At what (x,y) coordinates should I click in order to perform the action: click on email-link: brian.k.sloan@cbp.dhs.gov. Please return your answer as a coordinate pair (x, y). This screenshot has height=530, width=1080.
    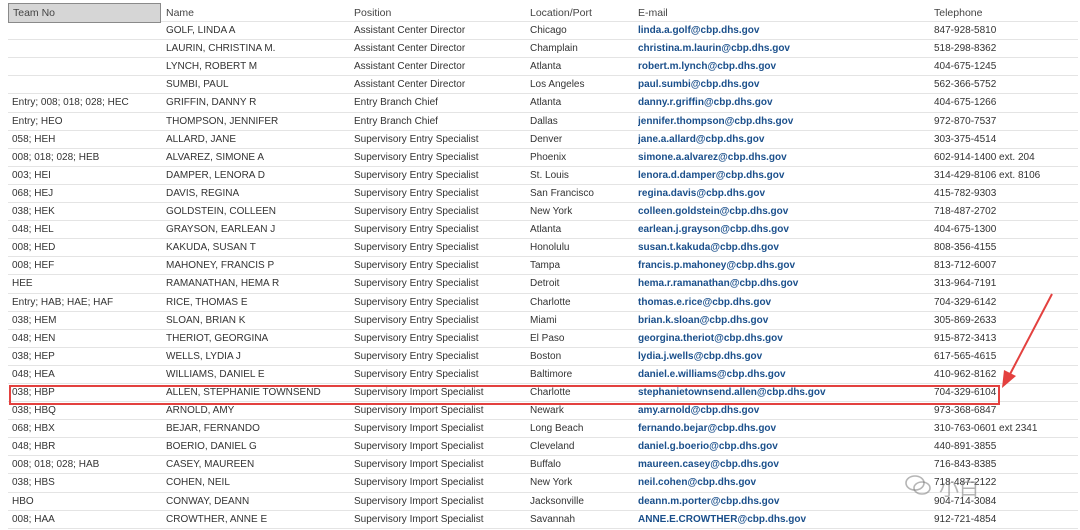
    Looking at the image, I should click on (783, 321).